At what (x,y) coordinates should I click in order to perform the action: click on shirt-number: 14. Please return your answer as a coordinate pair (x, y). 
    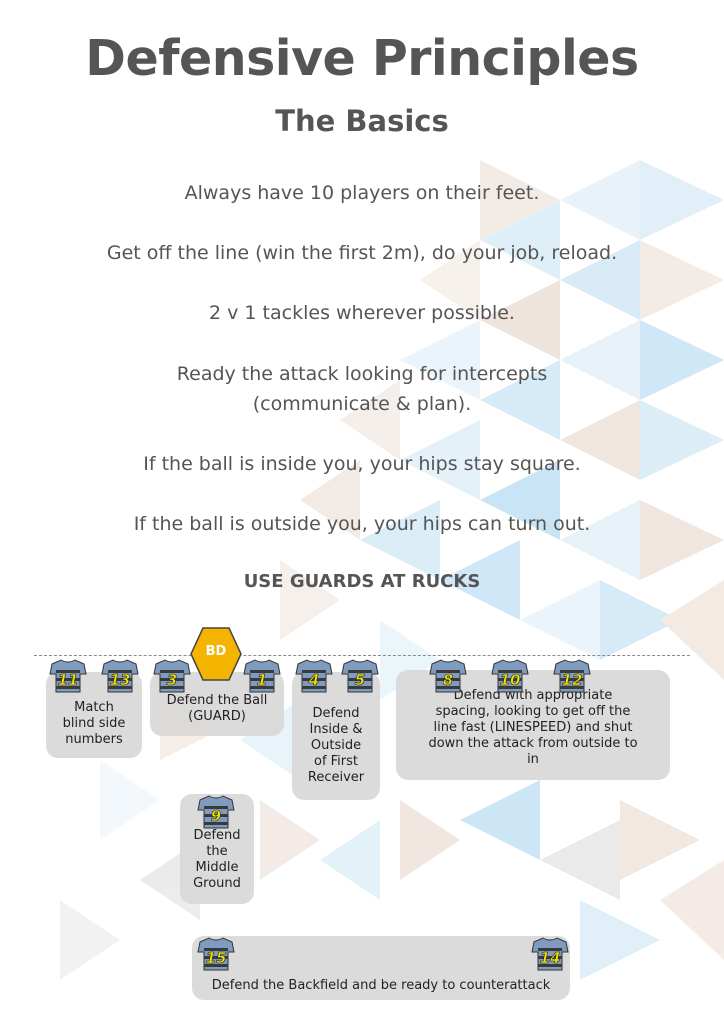
    Looking at the image, I should click on (550, 958).